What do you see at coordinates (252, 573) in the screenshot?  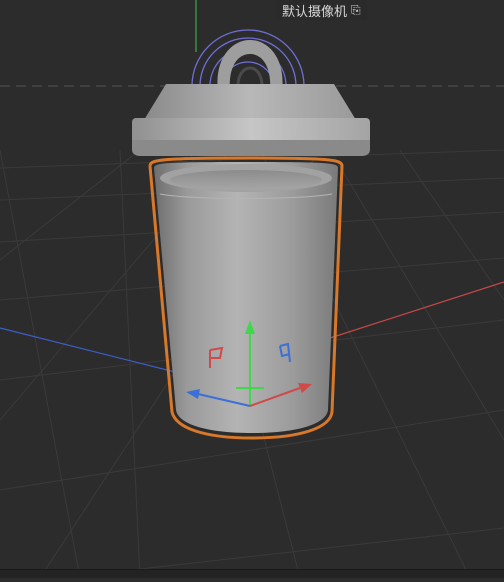 I see `viewport-bottom-bar` at bounding box center [252, 573].